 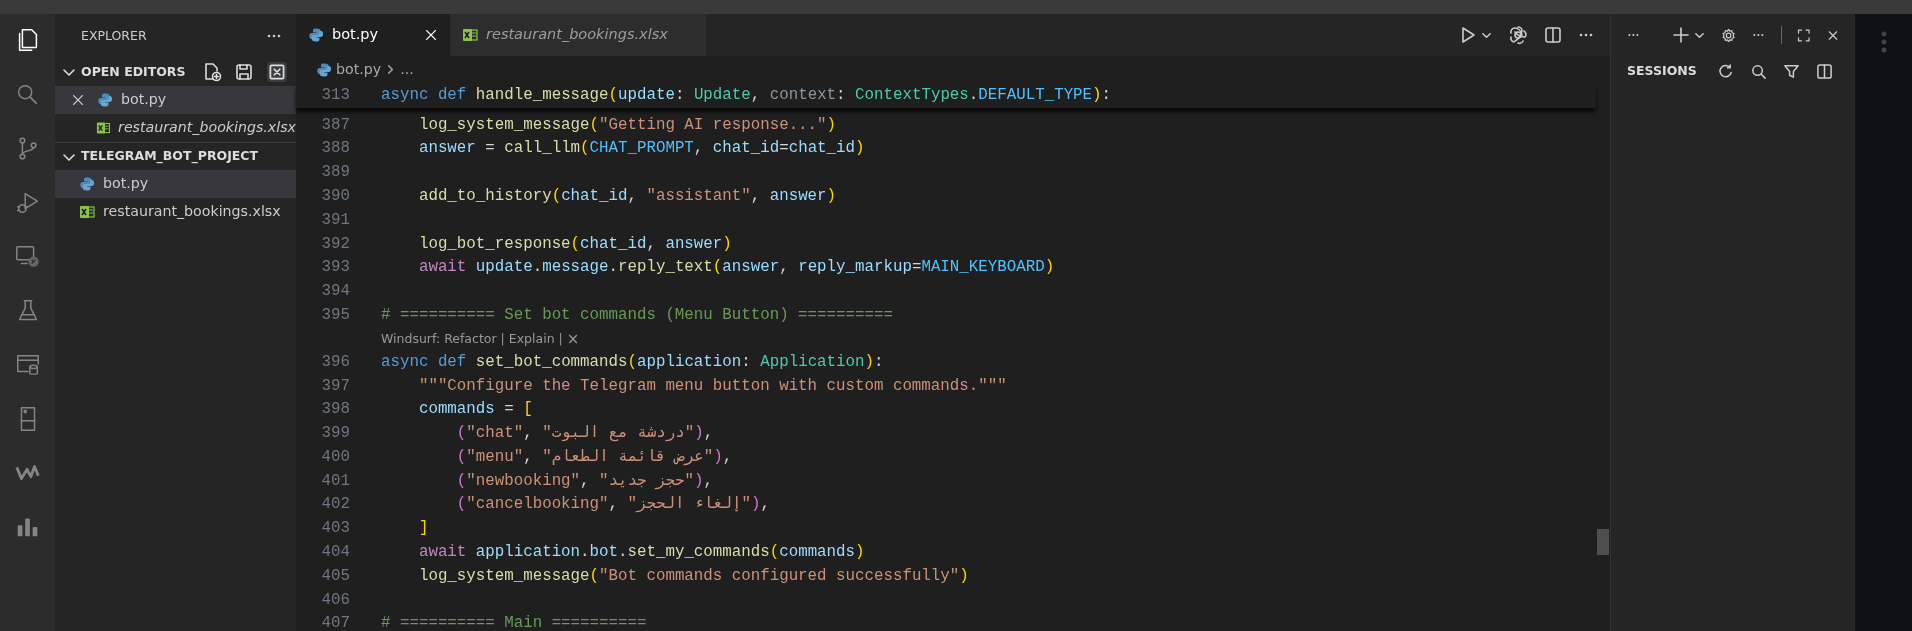 What do you see at coordinates (335, 576) in the screenshot?
I see `line-number: 405` at bounding box center [335, 576].